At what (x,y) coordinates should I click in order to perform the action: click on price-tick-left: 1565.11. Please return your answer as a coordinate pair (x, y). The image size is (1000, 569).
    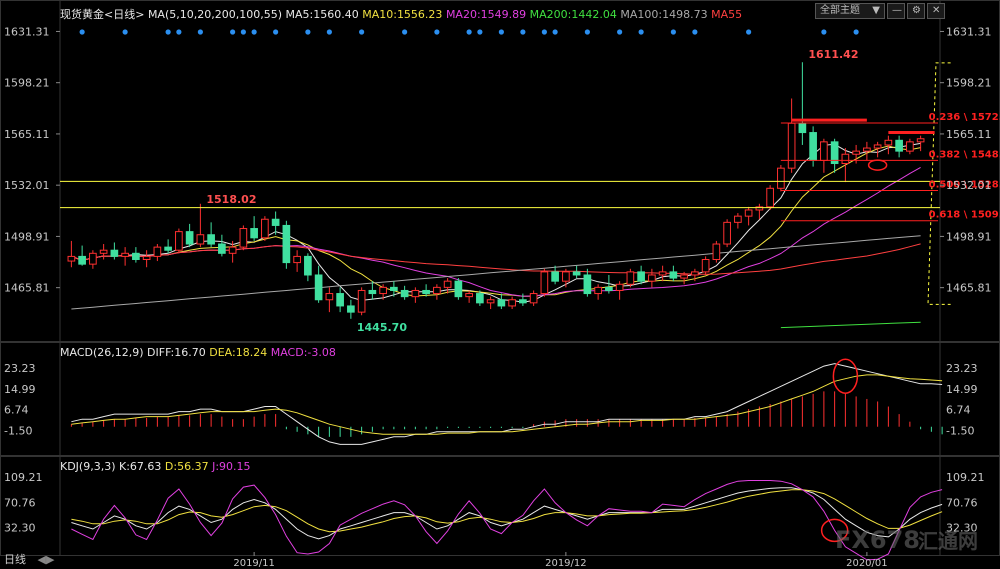
    Looking at the image, I should click on (27, 134).